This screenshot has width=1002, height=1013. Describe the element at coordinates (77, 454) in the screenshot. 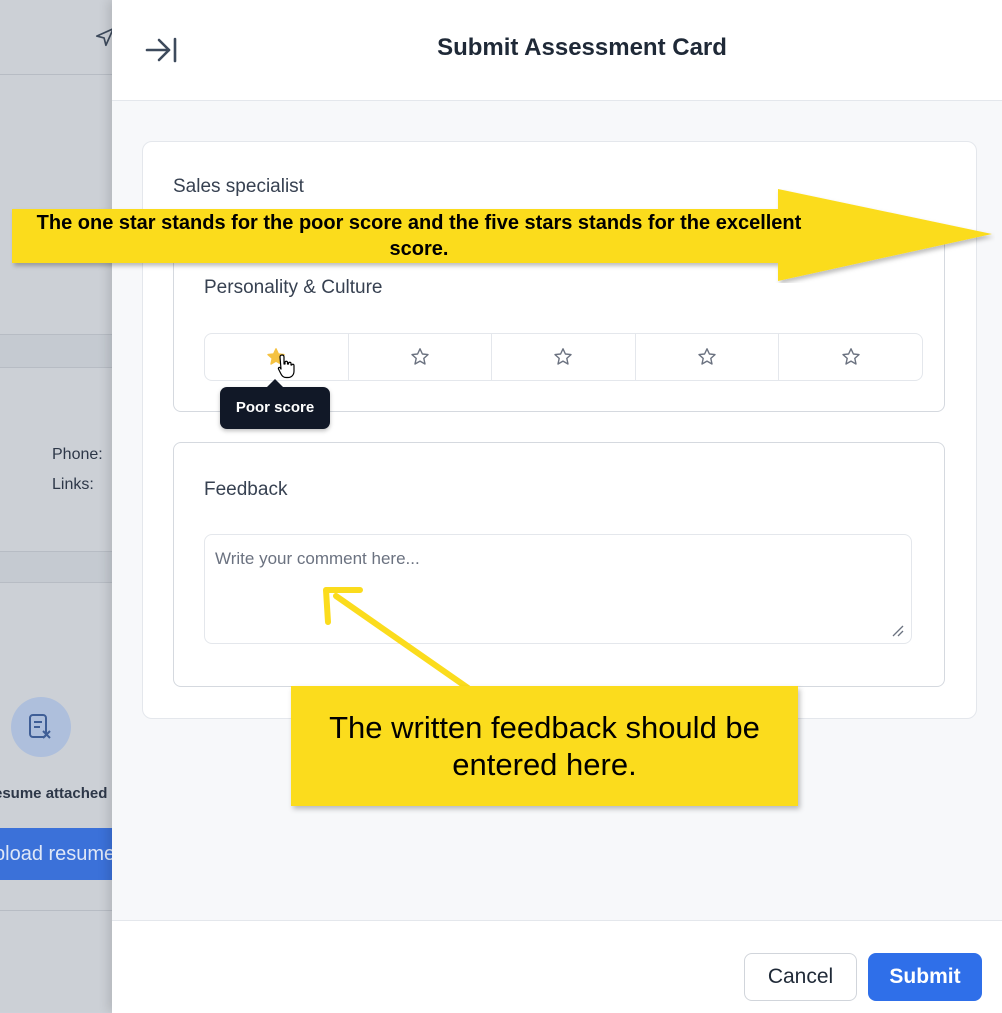

I see `phone-label: Phone:` at that location.